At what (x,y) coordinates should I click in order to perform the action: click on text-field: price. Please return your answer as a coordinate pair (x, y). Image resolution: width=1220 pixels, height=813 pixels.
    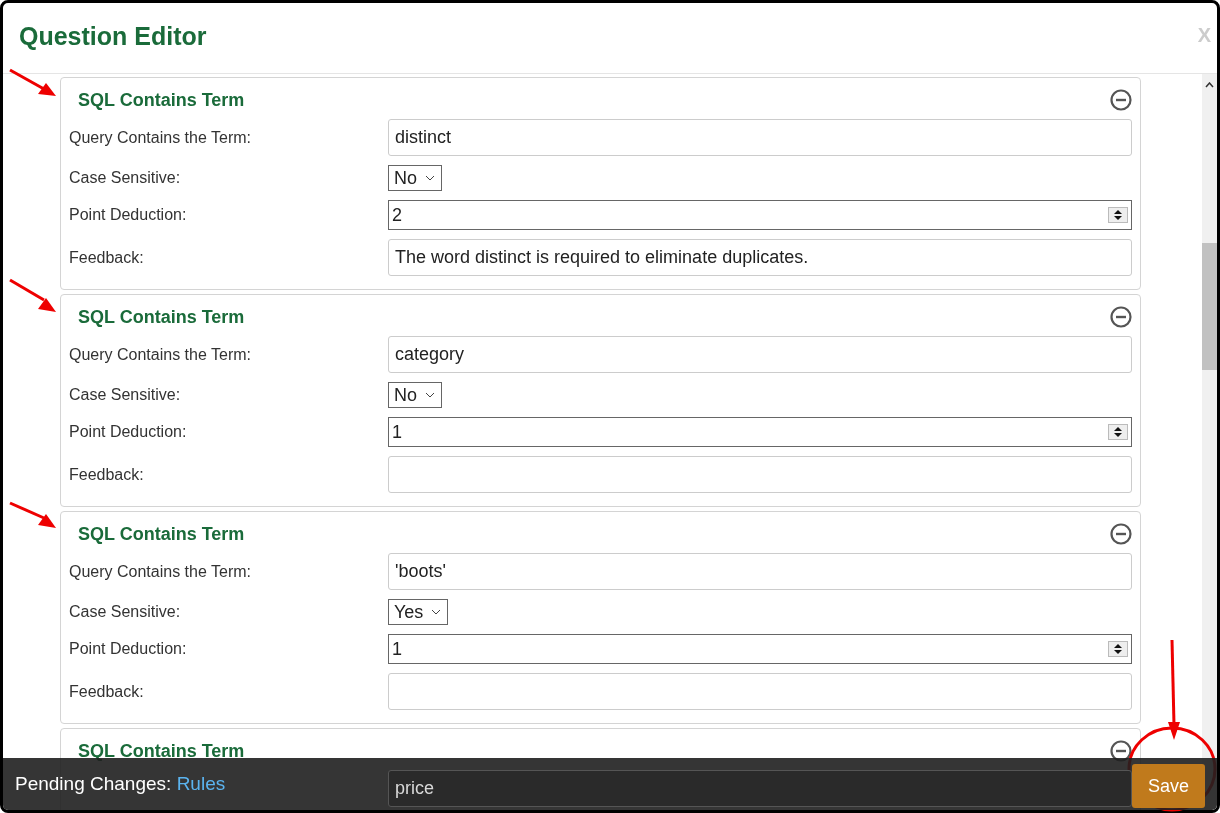
    Looking at the image, I should click on (760, 788).